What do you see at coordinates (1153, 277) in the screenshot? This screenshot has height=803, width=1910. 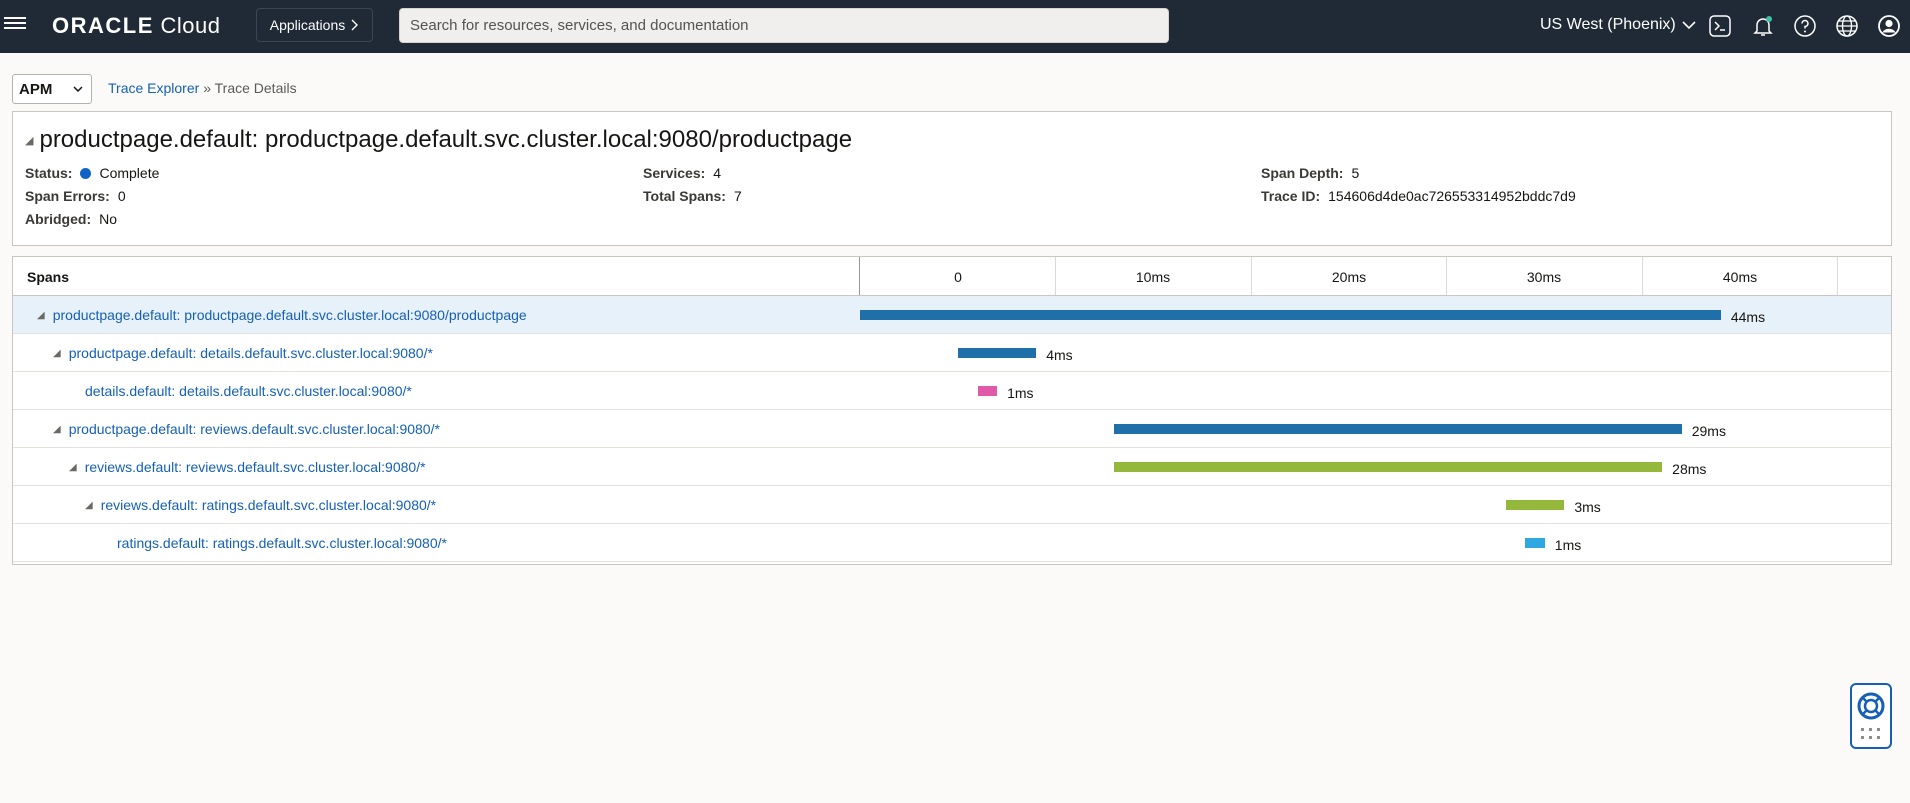 I see `timeline-tick-label: 10ms` at bounding box center [1153, 277].